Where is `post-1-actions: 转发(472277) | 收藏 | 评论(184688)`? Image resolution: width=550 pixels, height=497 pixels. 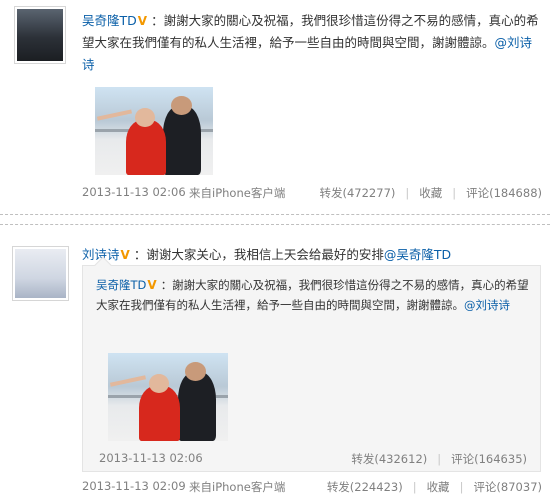 post-1-actions: 转发(472277) | 收藏 | 评论(184688) is located at coordinates (431, 193).